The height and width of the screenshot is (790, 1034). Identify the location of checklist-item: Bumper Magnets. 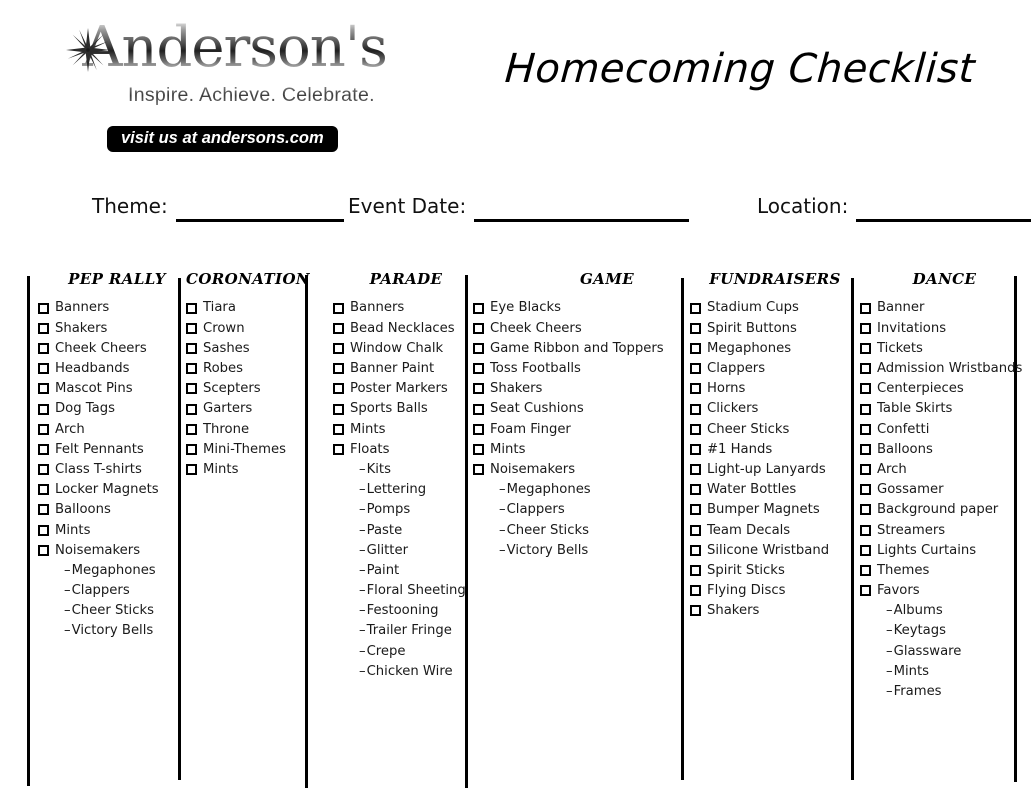
(771, 510).